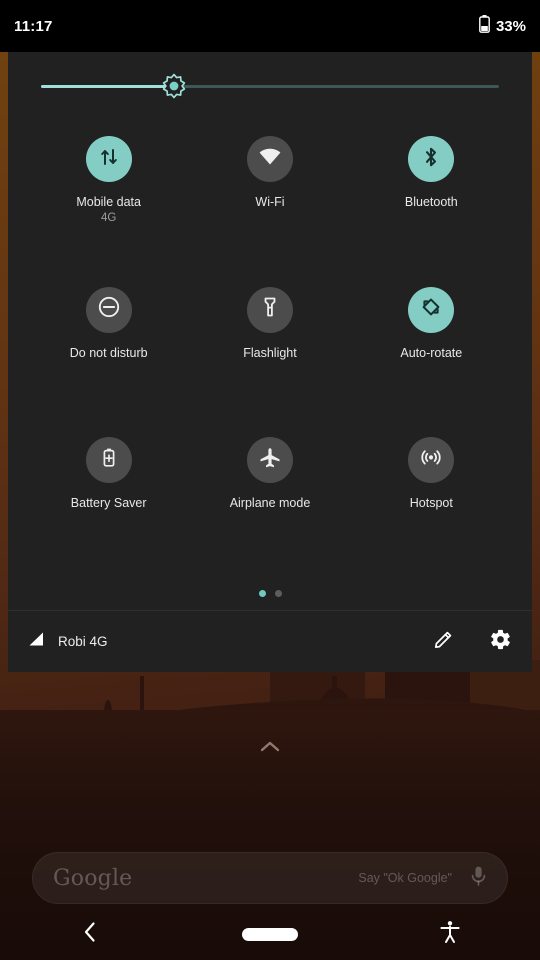 The height and width of the screenshot is (960, 540). I want to click on brightness-slider, so click(270, 86).